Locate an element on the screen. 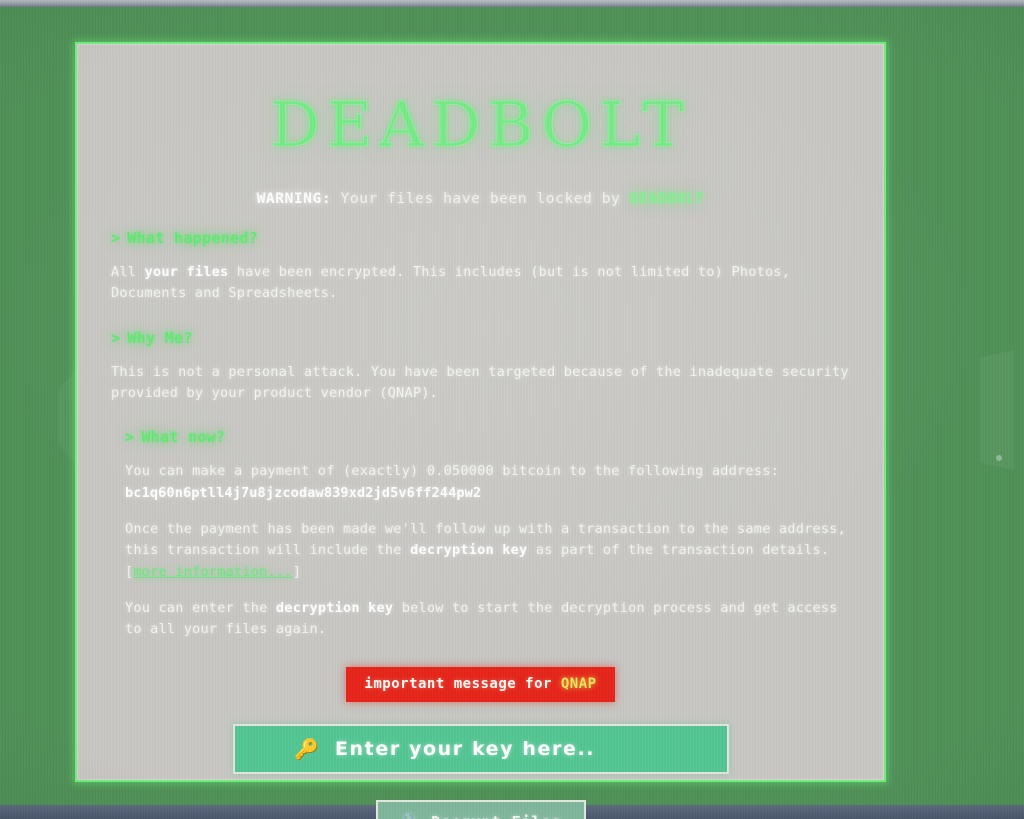 The width and height of the screenshot is (1024, 819). decrypt-files-button: 🔒 Decrypt Files is located at coordinates (480, 809).